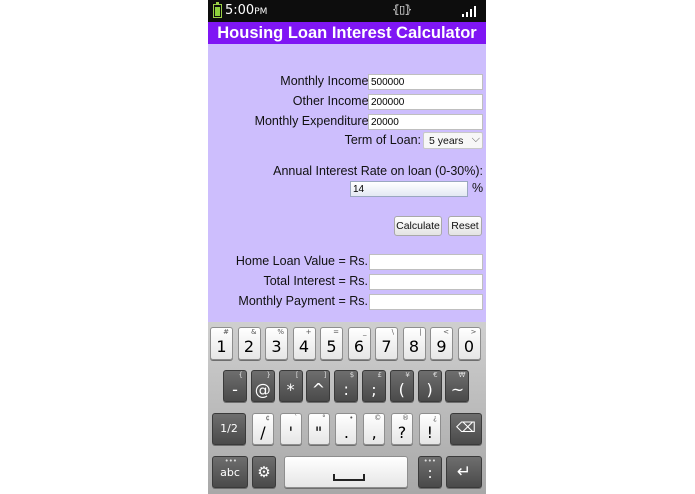 This screenshot has width=695, height=494. I want to click on key-row3-0: ¢ /, so click(263, 429).